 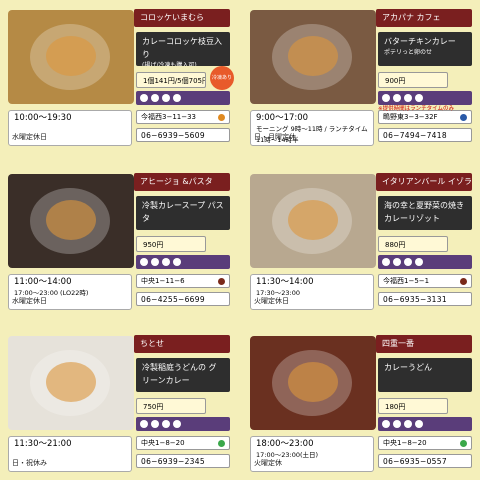 I want to click on frozen-tag: 冷凍あり, so click(x=222, y=78).